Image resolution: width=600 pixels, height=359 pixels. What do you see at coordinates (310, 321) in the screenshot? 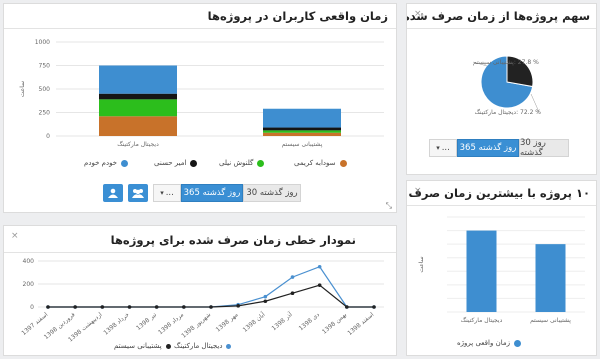
I see `x-tick-label: دی 1398` at bounding box center [310, 321].